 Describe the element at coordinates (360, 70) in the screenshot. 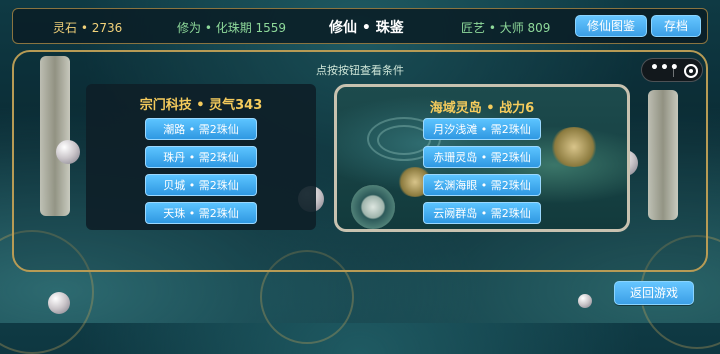

I see `hint-text: 点按按钮查看条件` at that location.